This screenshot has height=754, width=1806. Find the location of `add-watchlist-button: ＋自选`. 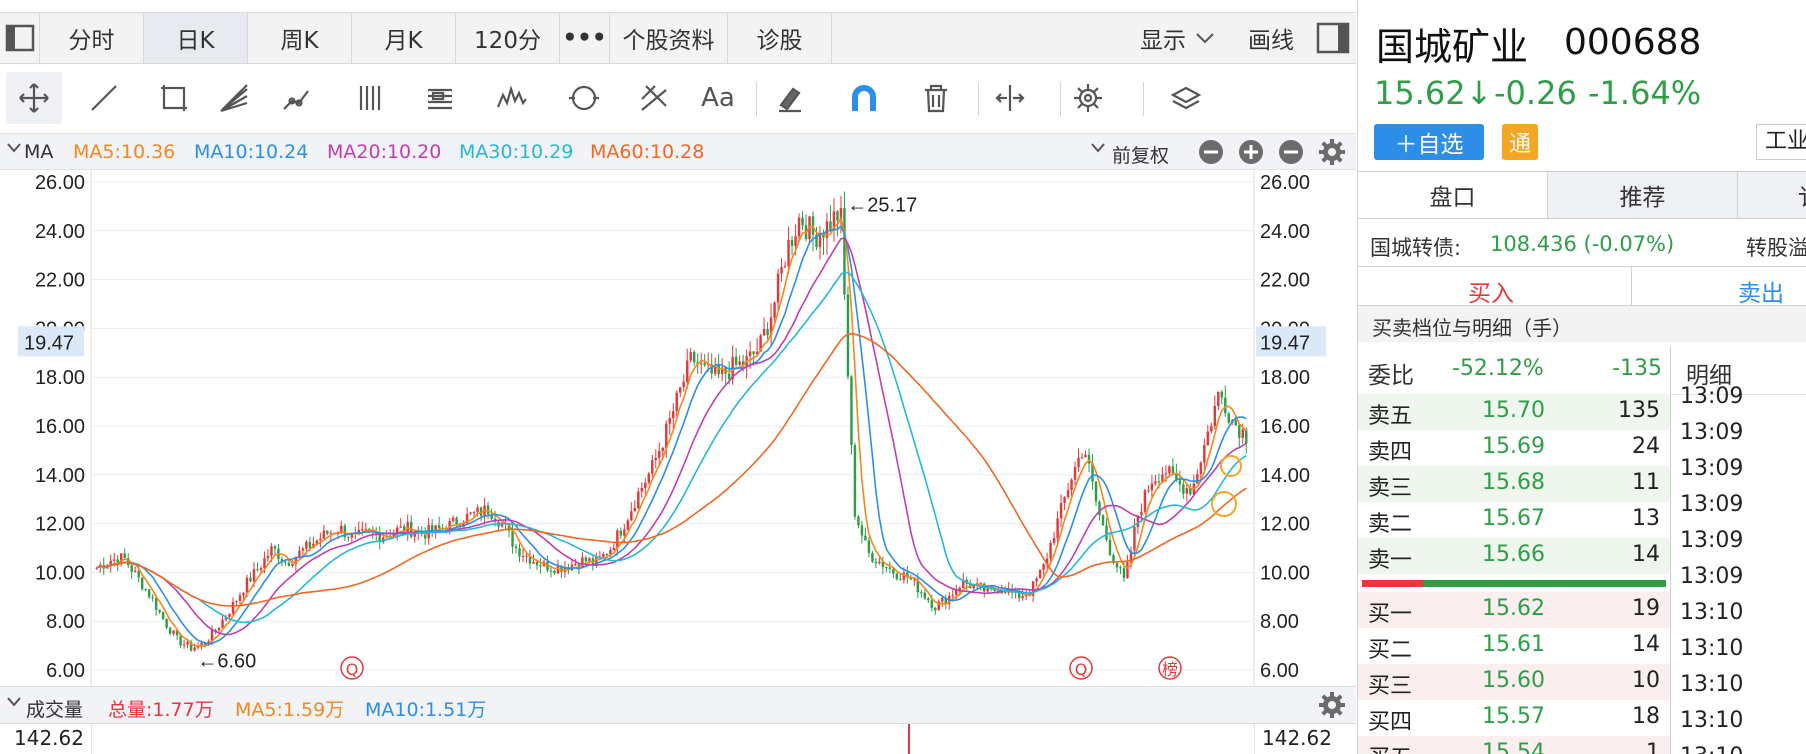

add-watchlist-button: ＋自选 is located at coordinates (1429, 142).